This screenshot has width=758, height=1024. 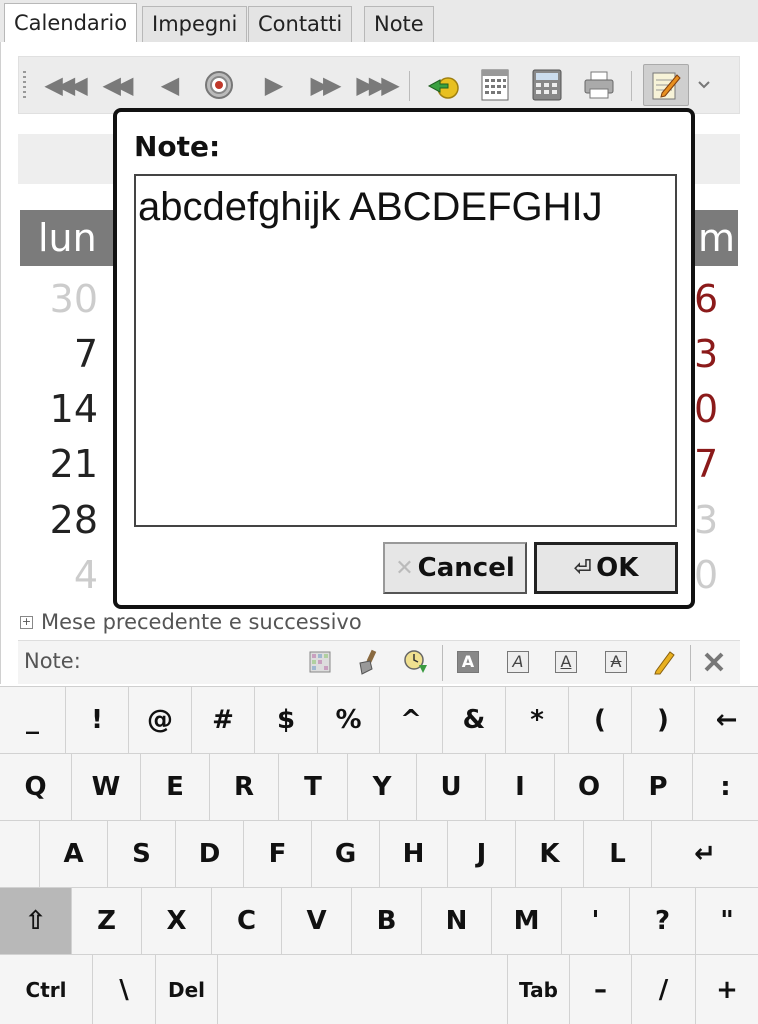 I want to click on calculator-icon, so click(x=547, y=85).